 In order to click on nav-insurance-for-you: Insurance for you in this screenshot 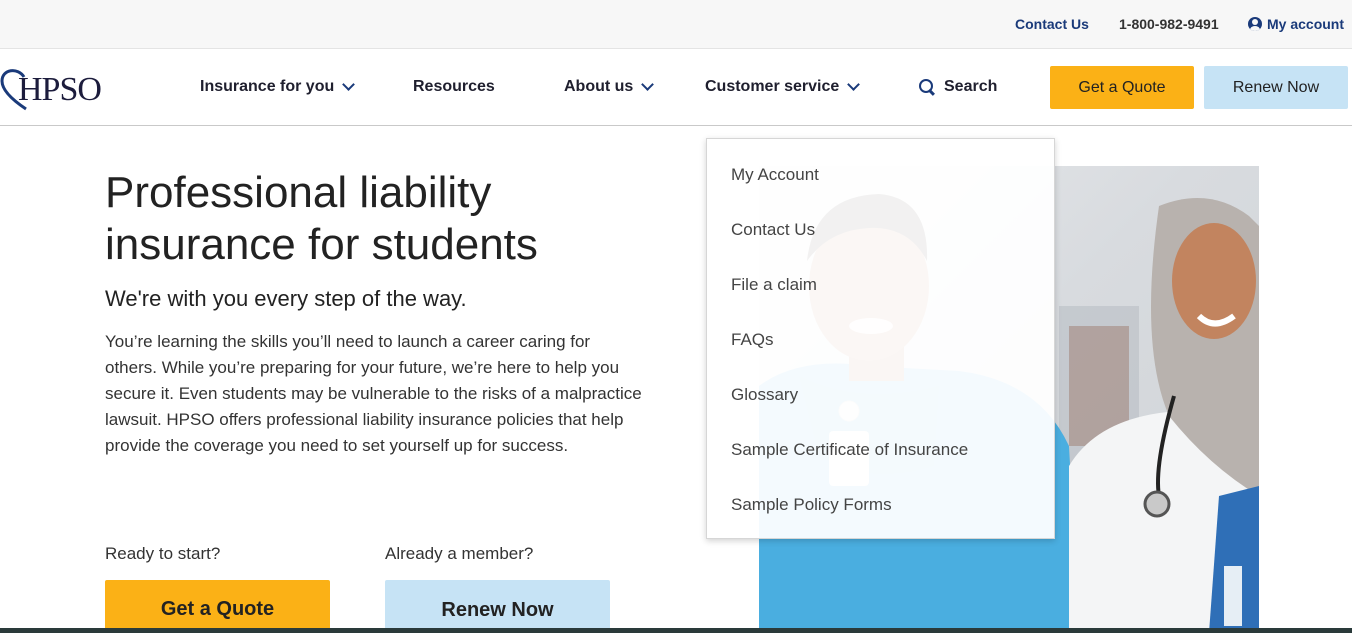, I will do `click(278, 87)`.